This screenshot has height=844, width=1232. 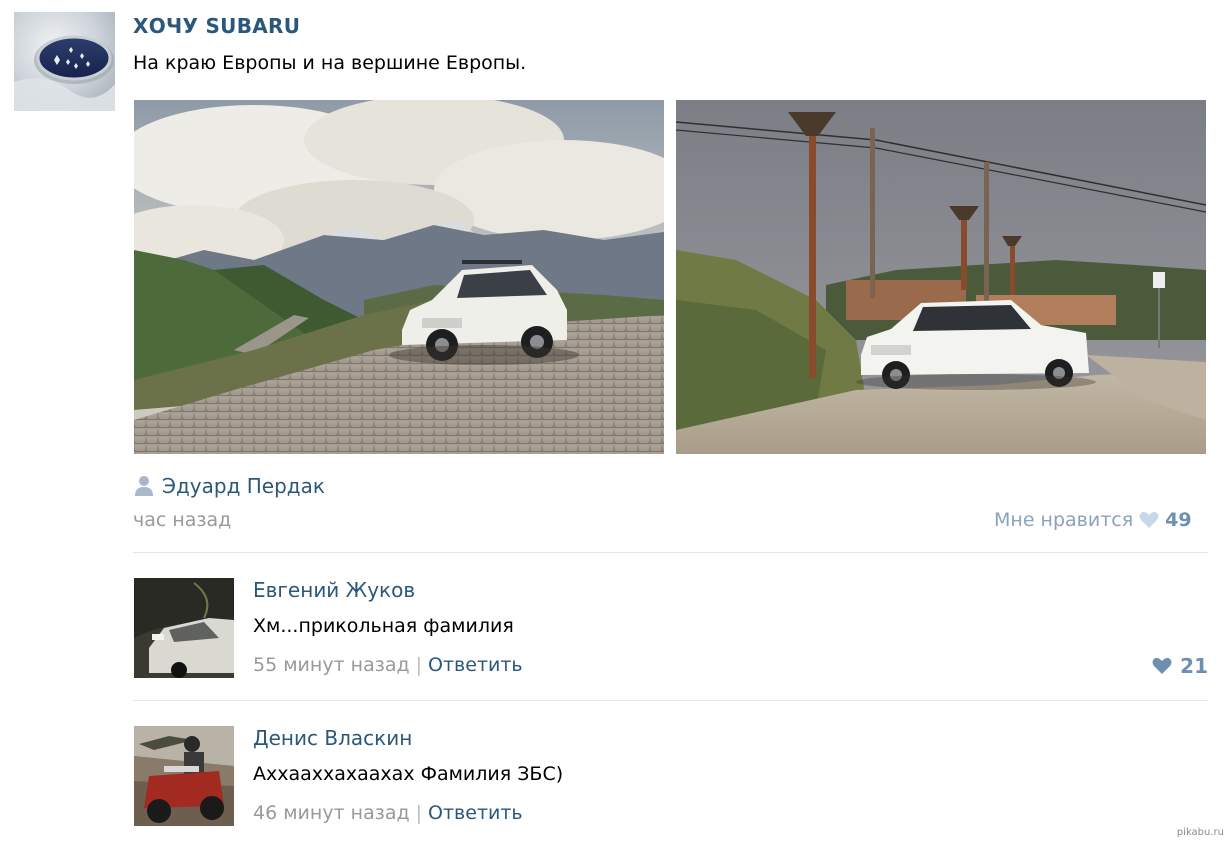 I want to click on like-label: Мне нравится, so click(x=1064, y=520).